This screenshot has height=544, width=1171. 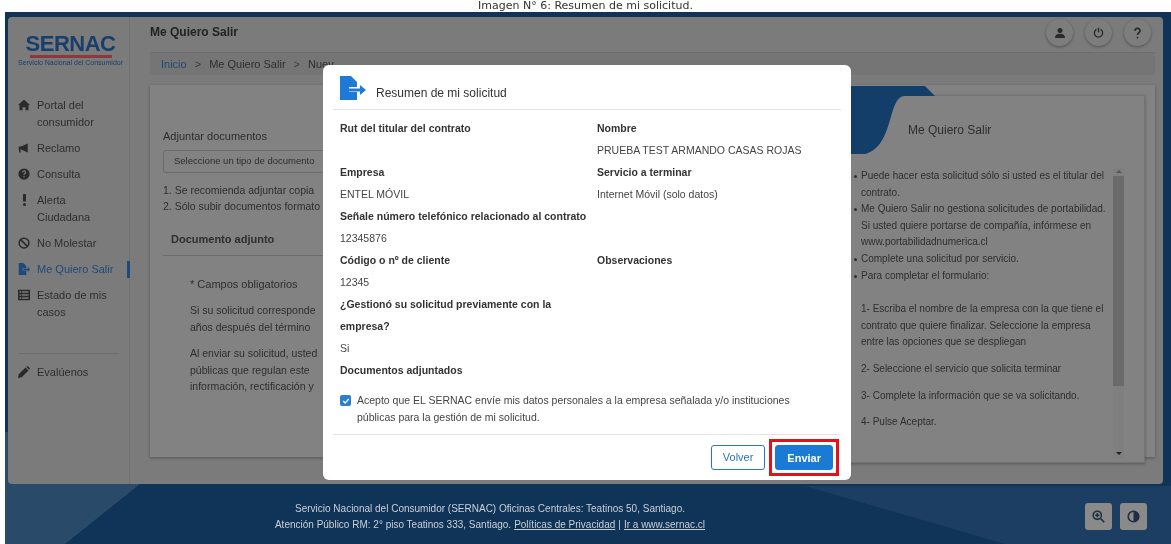 I want to click on field-label: Adjuntar documentos, so click(x=215, y=136).